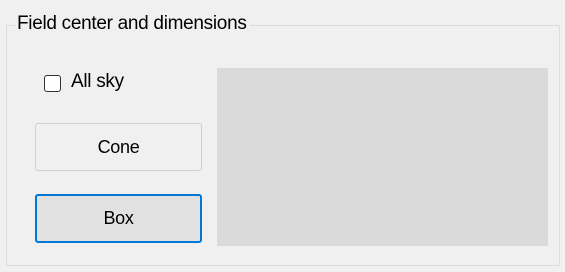 Image resolution: width=565 pixels, height=272 pixels. Describe the element at coordinates (52, 83) in the screenshot. I see `all-sky-checkbox` at that location.